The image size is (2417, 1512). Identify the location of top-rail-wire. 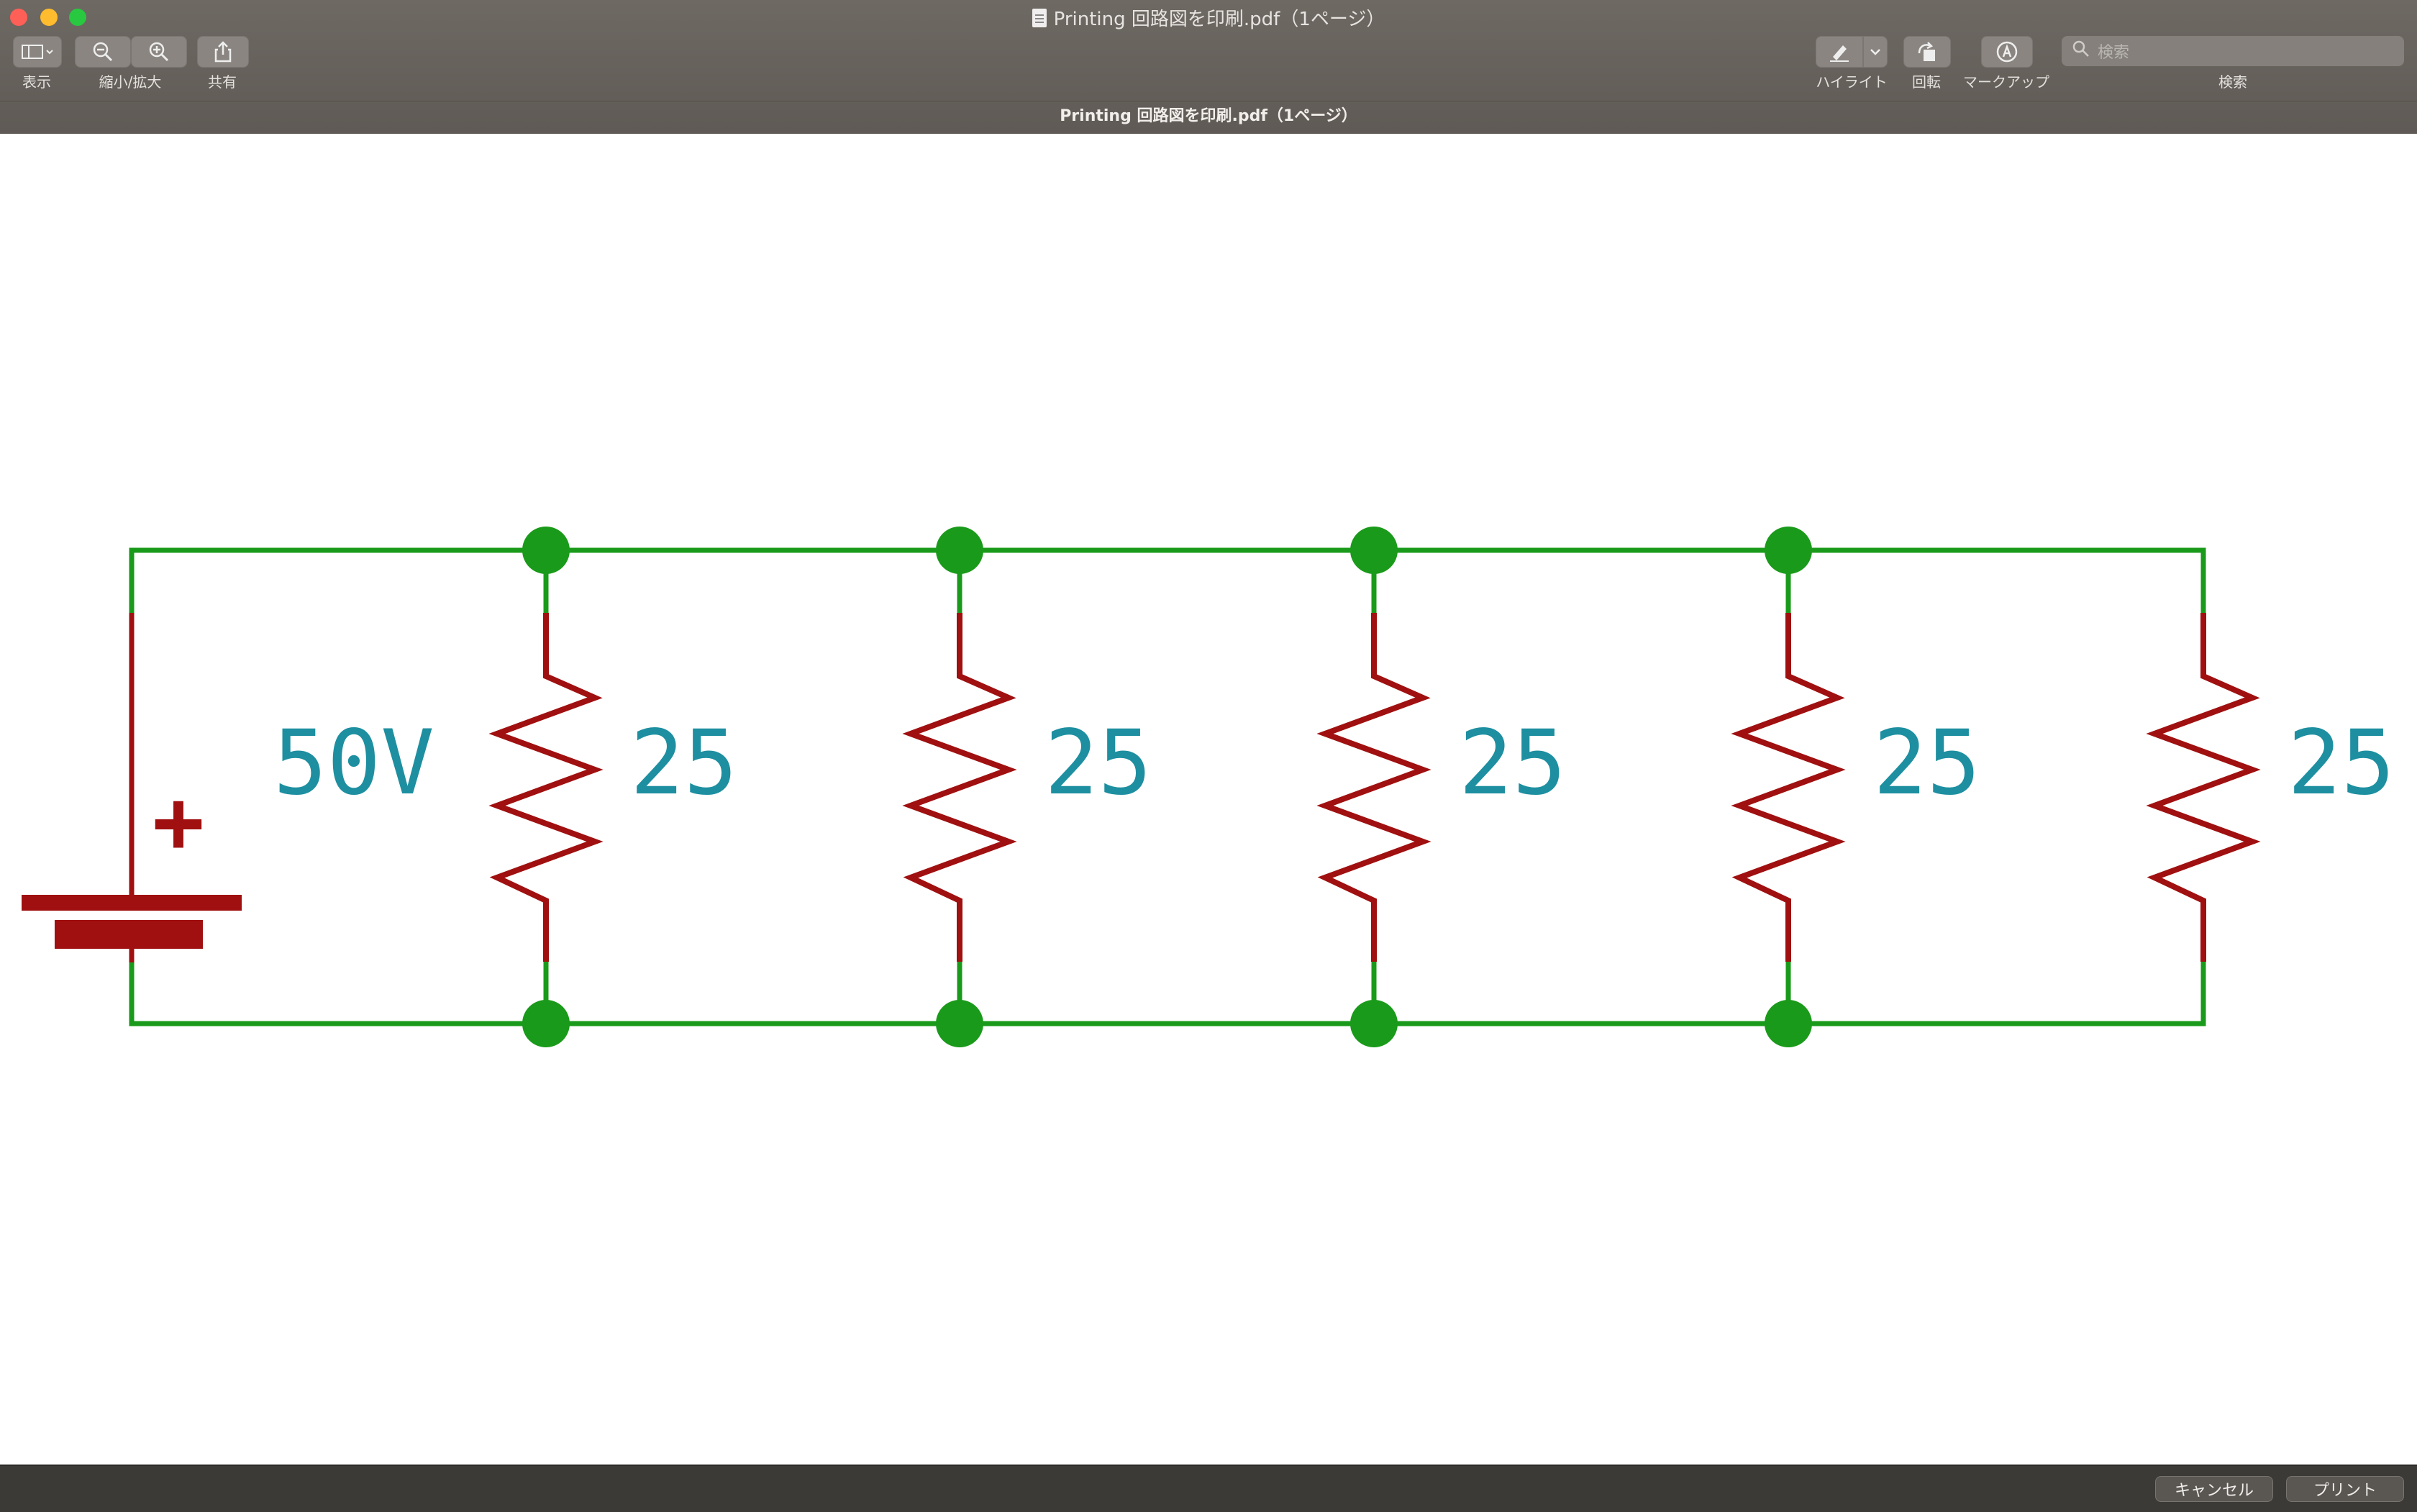
(1168, 631).